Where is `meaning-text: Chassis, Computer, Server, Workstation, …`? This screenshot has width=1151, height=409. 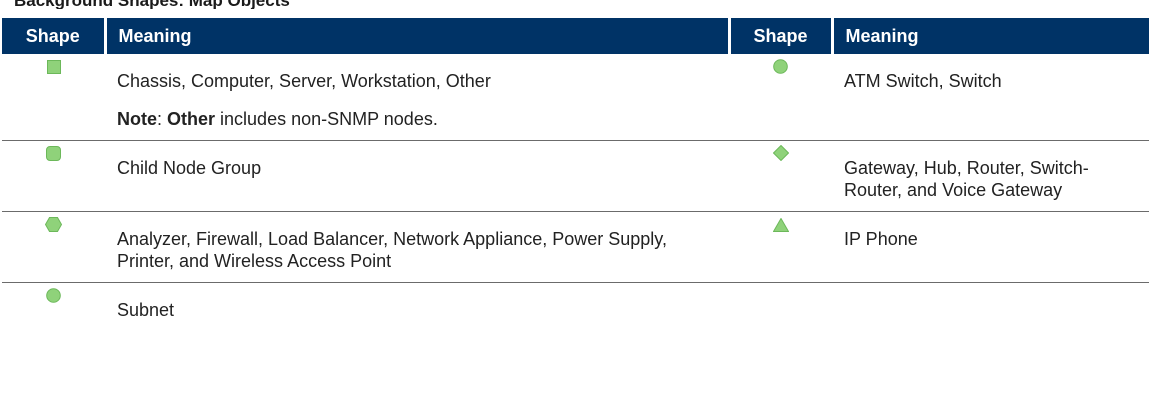
meaning-text: Chassis, Computer, Server, Workstation, … is located at coordinates (304, 81).